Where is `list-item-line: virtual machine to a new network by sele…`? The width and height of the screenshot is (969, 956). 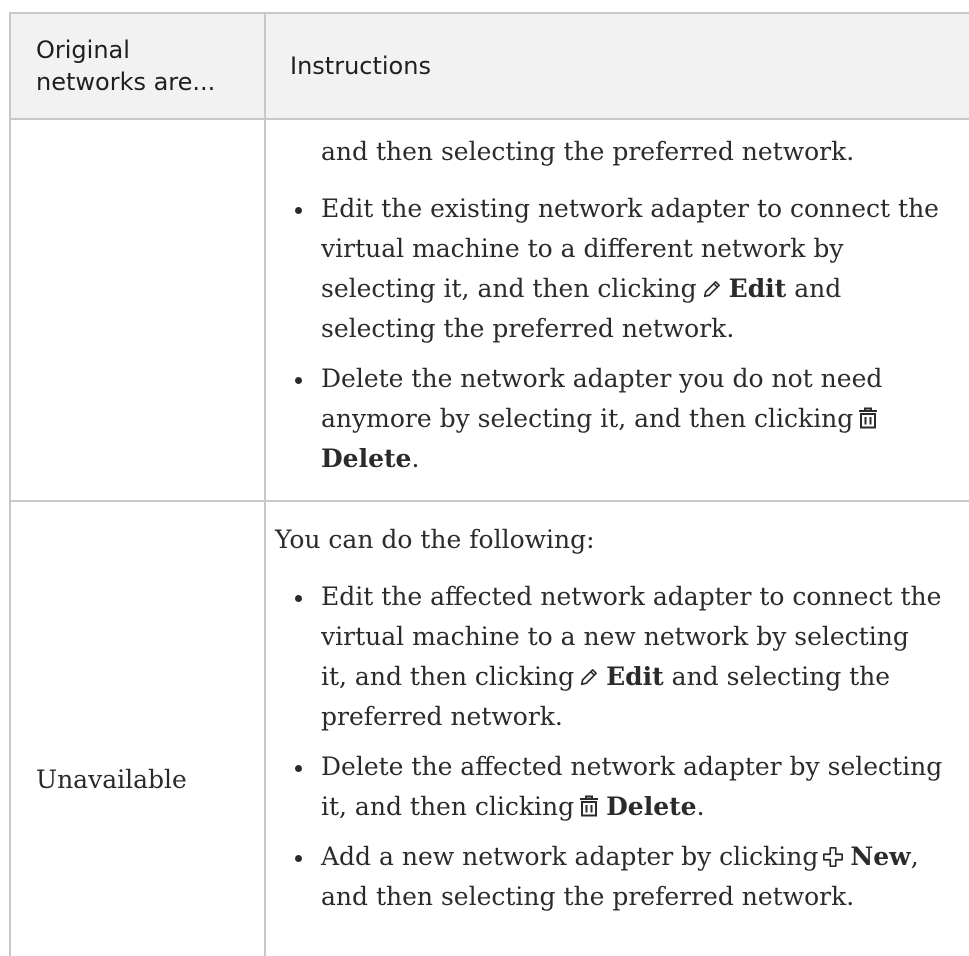 list-item-line: virtual machine to a new network by sele… is located at coordinates (615, 636).